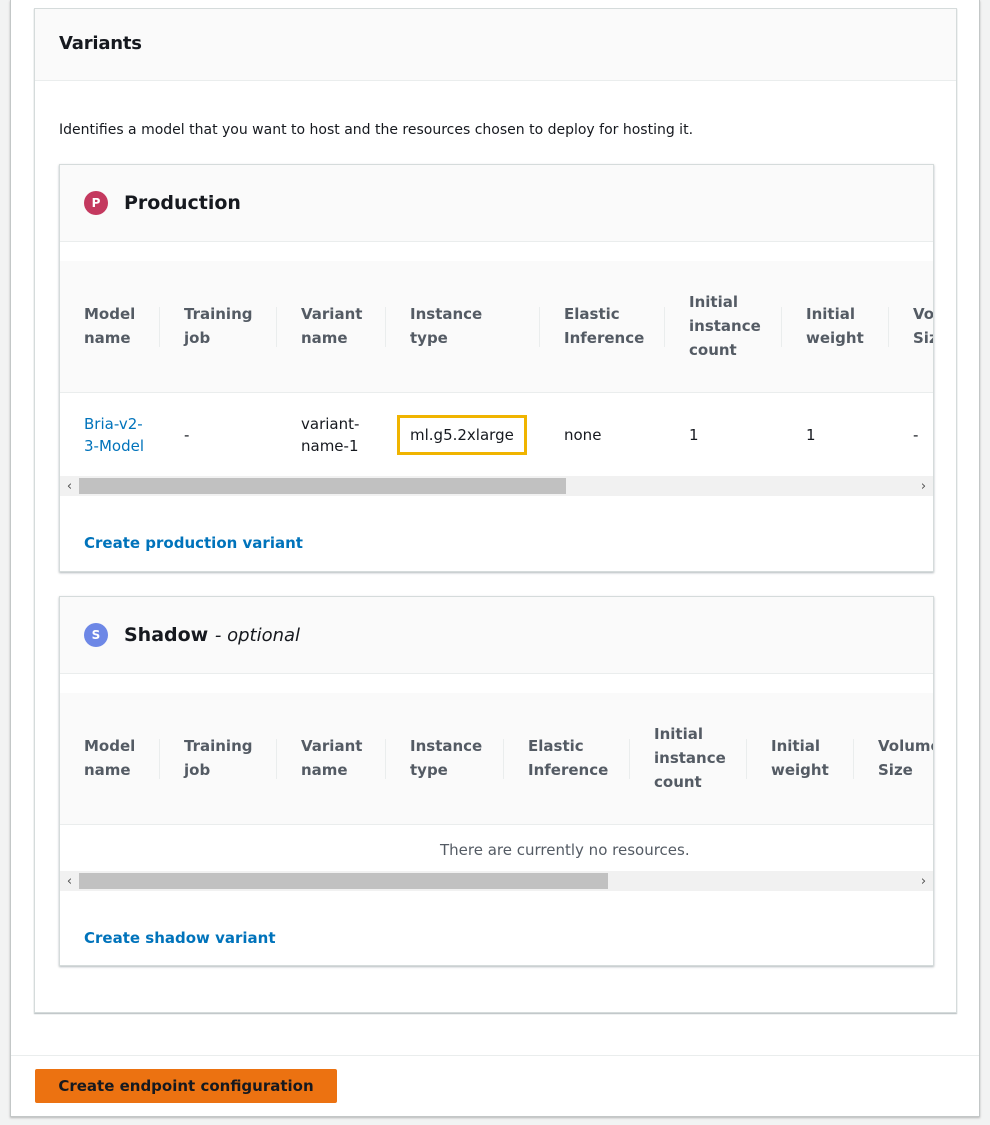  I want to click on production-scroll-thumb, so click(322, 486).